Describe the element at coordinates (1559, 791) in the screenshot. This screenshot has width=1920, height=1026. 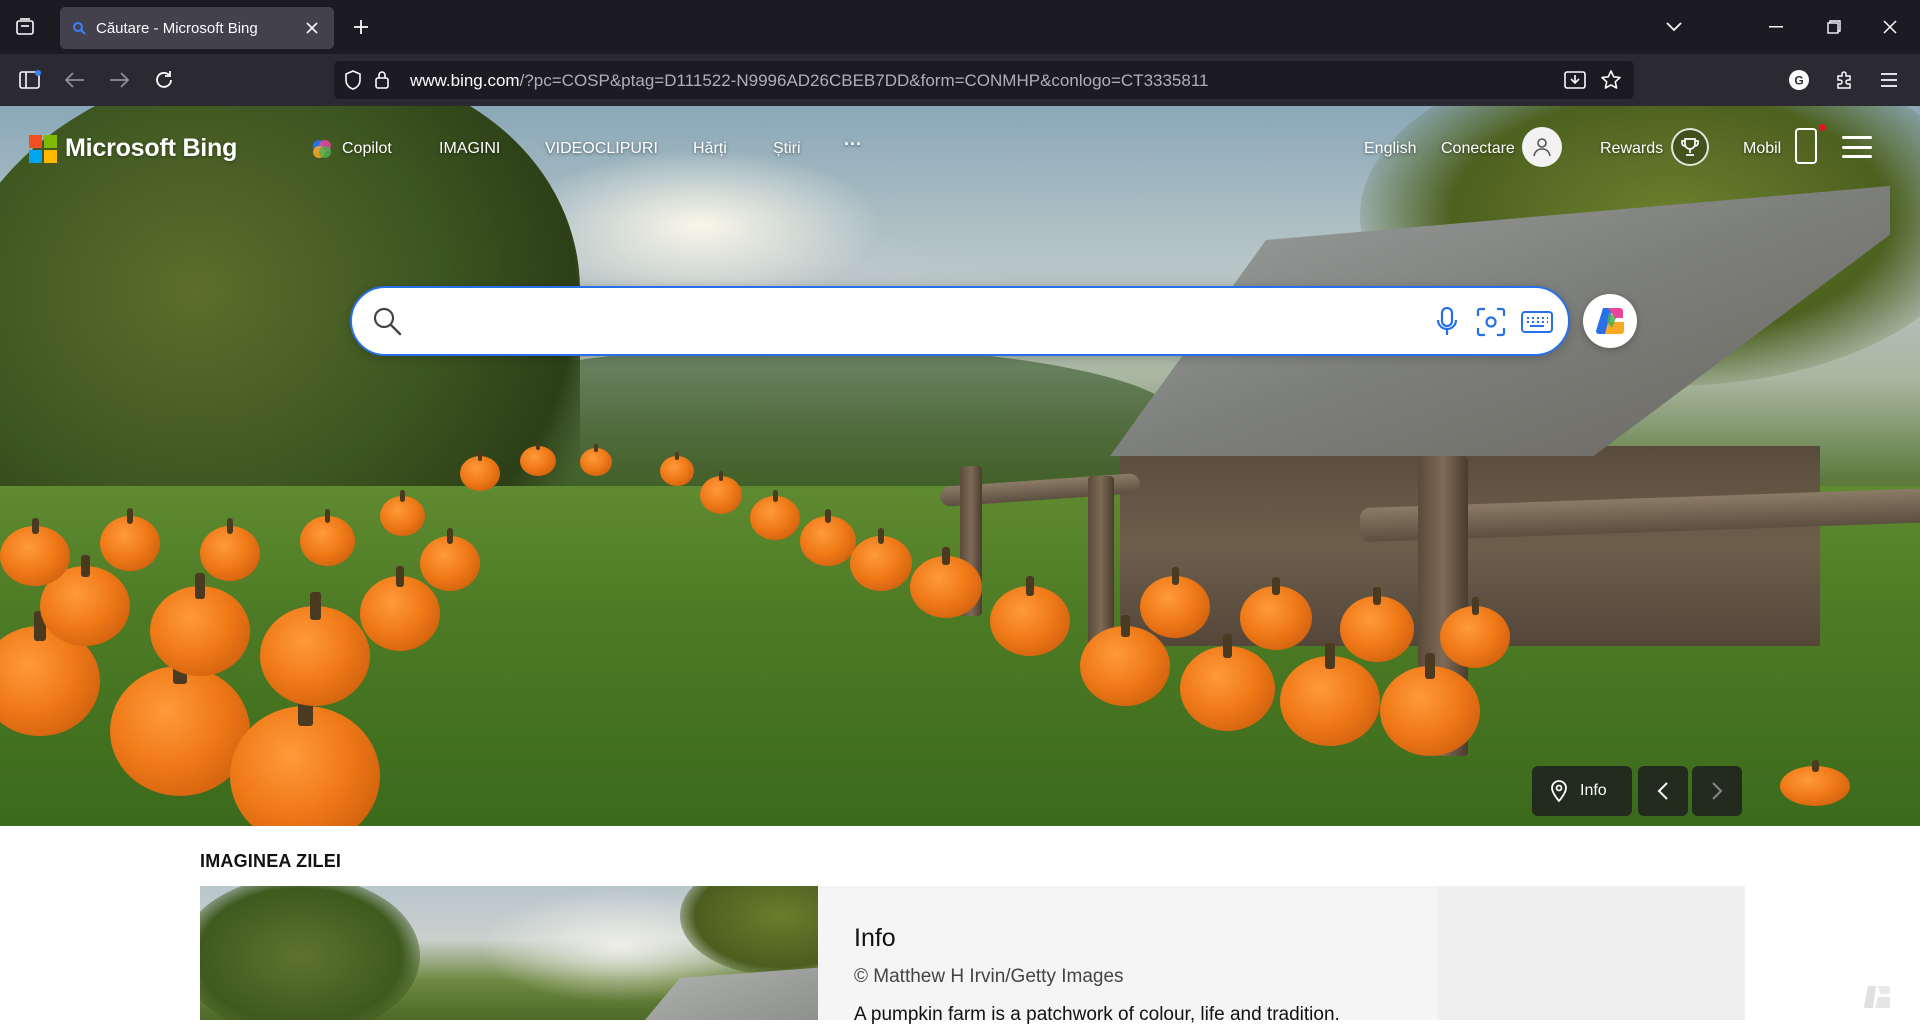
I see `location-pin-icon` at that location.